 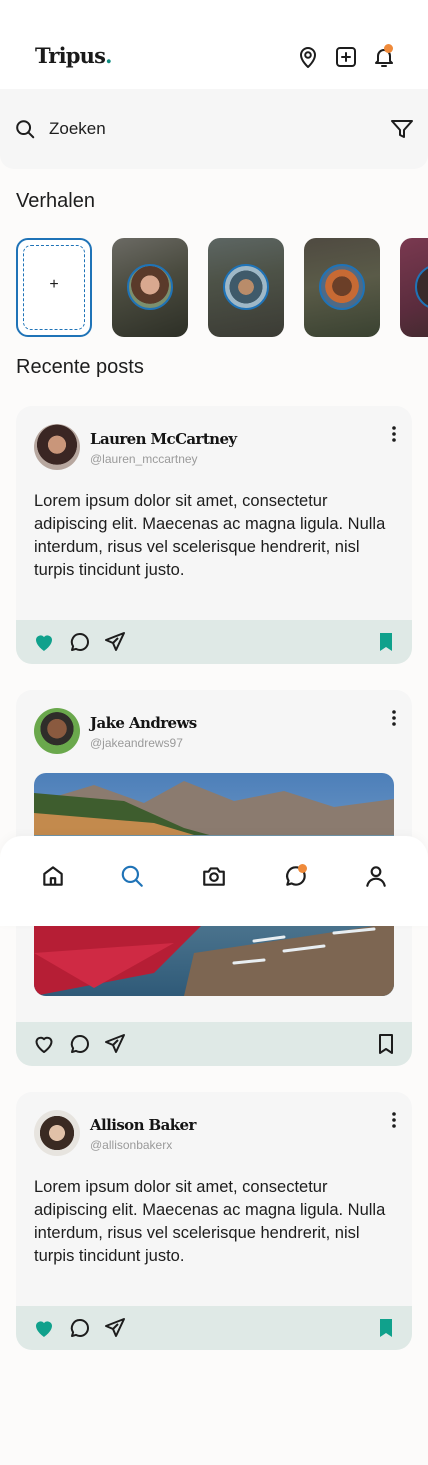 I want to click on app-header: Tripus., so click(x=214, y=44).